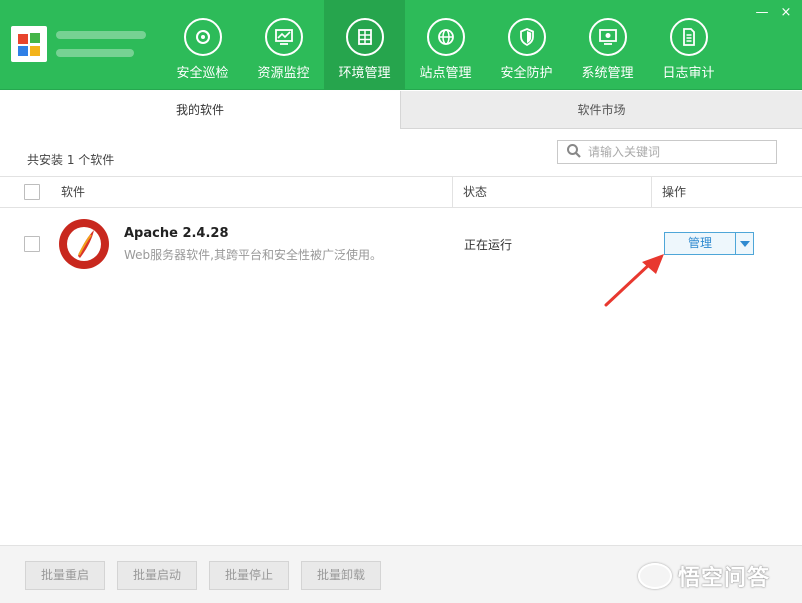 The image size is (802, 603). What do you see at coordinates (176, 233) in the screenshot?
I see `software-name: Apache 2.4.28` at bounding box center [176, 233].